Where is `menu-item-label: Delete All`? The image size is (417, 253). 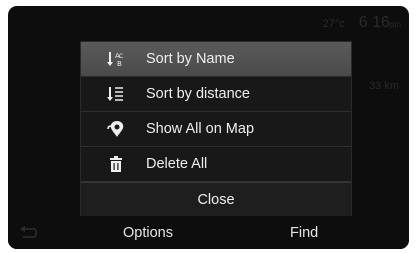
menu-item-label: Delete All is located at coordinates (177, 164).